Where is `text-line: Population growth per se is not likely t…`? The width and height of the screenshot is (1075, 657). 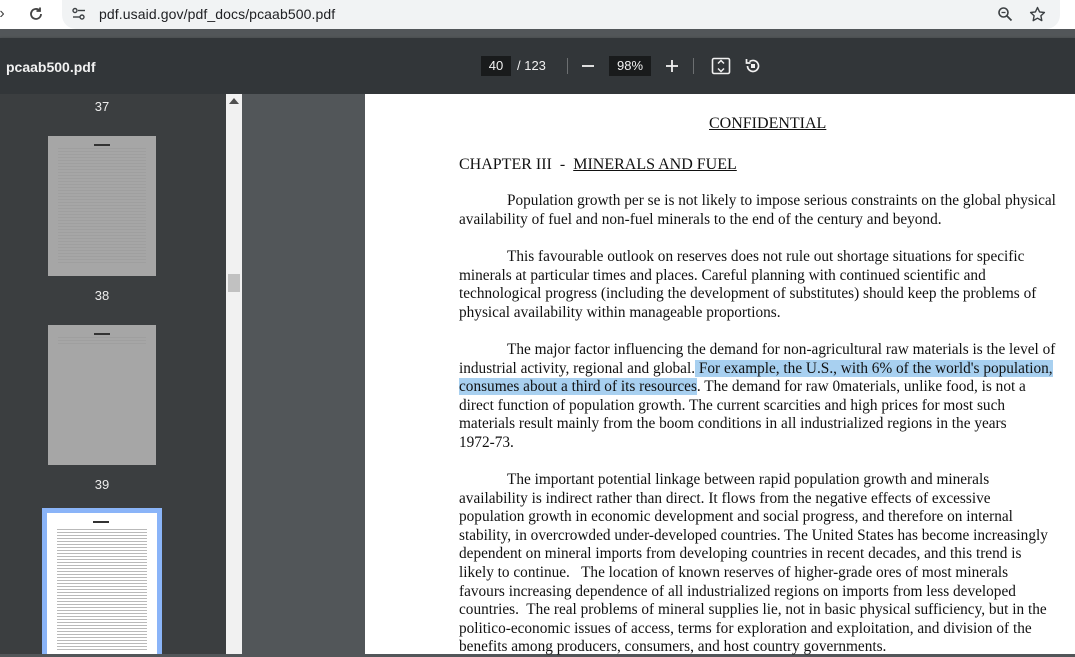
text-line: Population growth per se is not likely t… is located at coordinates (781, 200).